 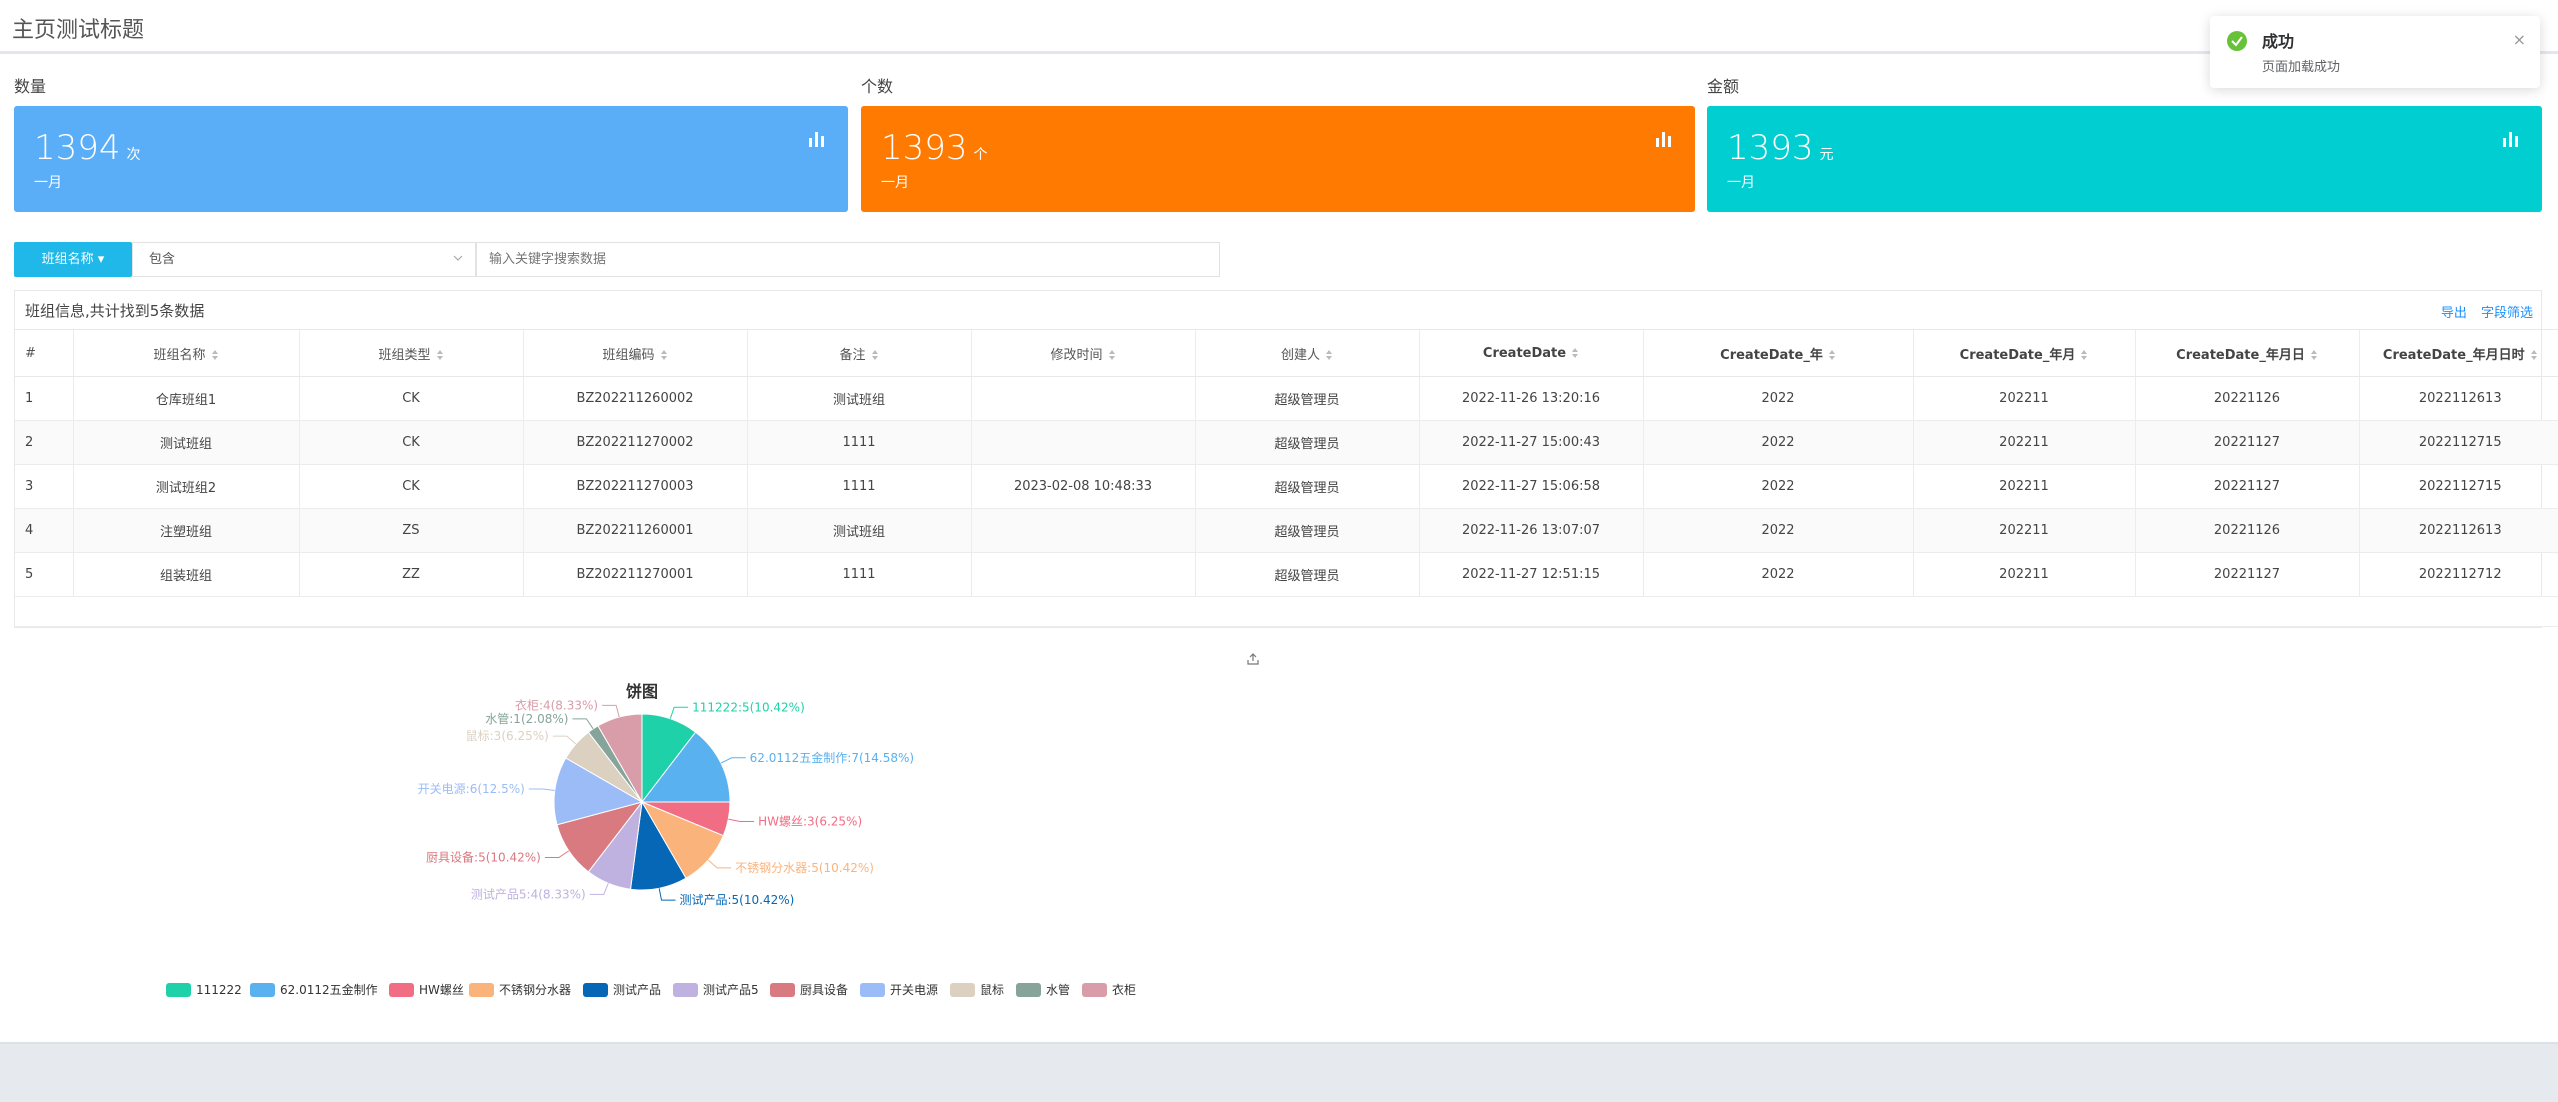 I want to click on stat-value: 1393 个, so click(x=934, y=148).